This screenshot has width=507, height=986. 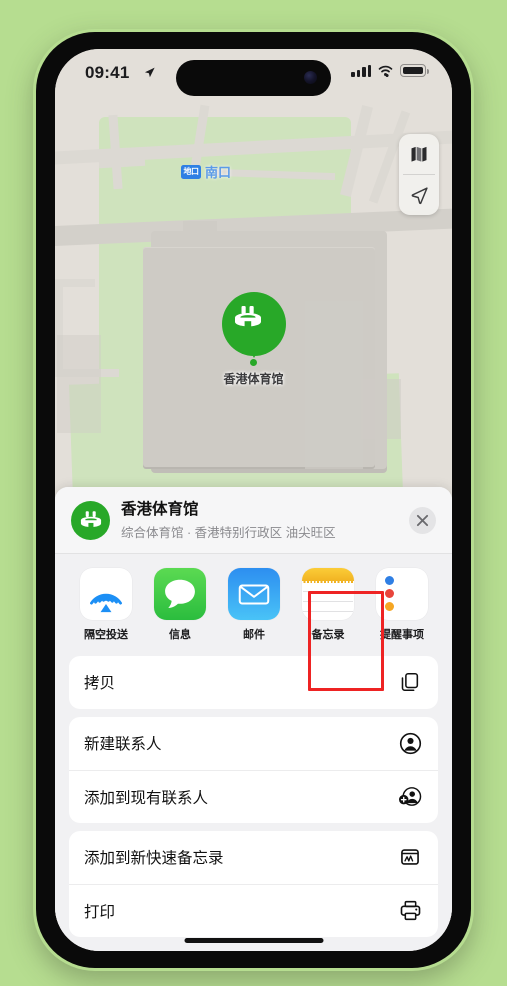 I want to click on action-row-print: 打印, so click(x=253, y=910).